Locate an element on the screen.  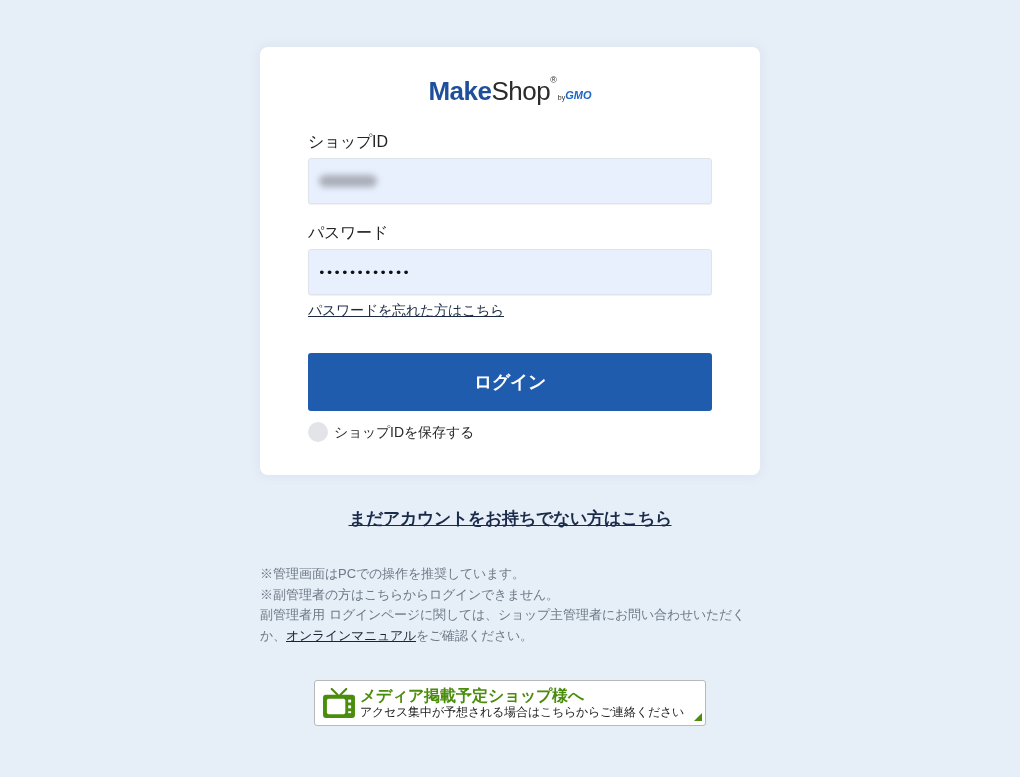
password-input: •••••••••••• is located at coordinates (510, 272).